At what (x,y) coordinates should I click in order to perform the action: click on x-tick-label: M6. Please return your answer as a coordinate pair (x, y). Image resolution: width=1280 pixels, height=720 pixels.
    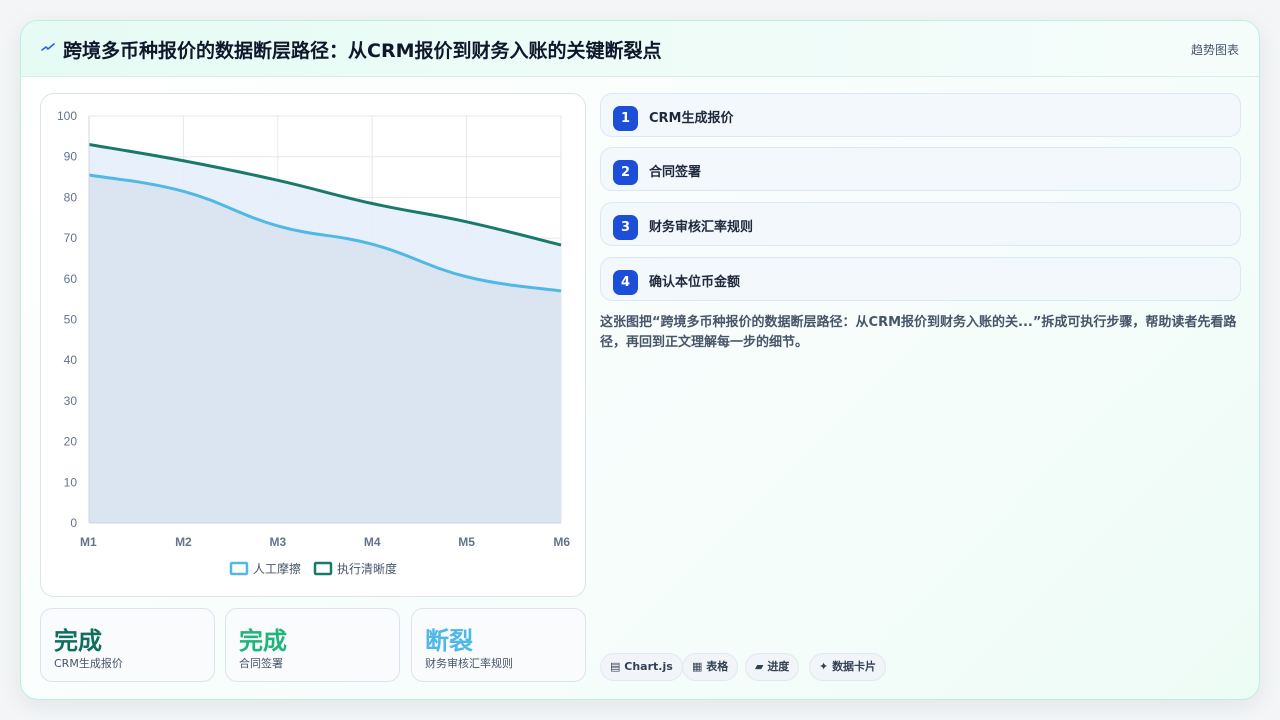
    Looking at the image, I should click on (561, 542).